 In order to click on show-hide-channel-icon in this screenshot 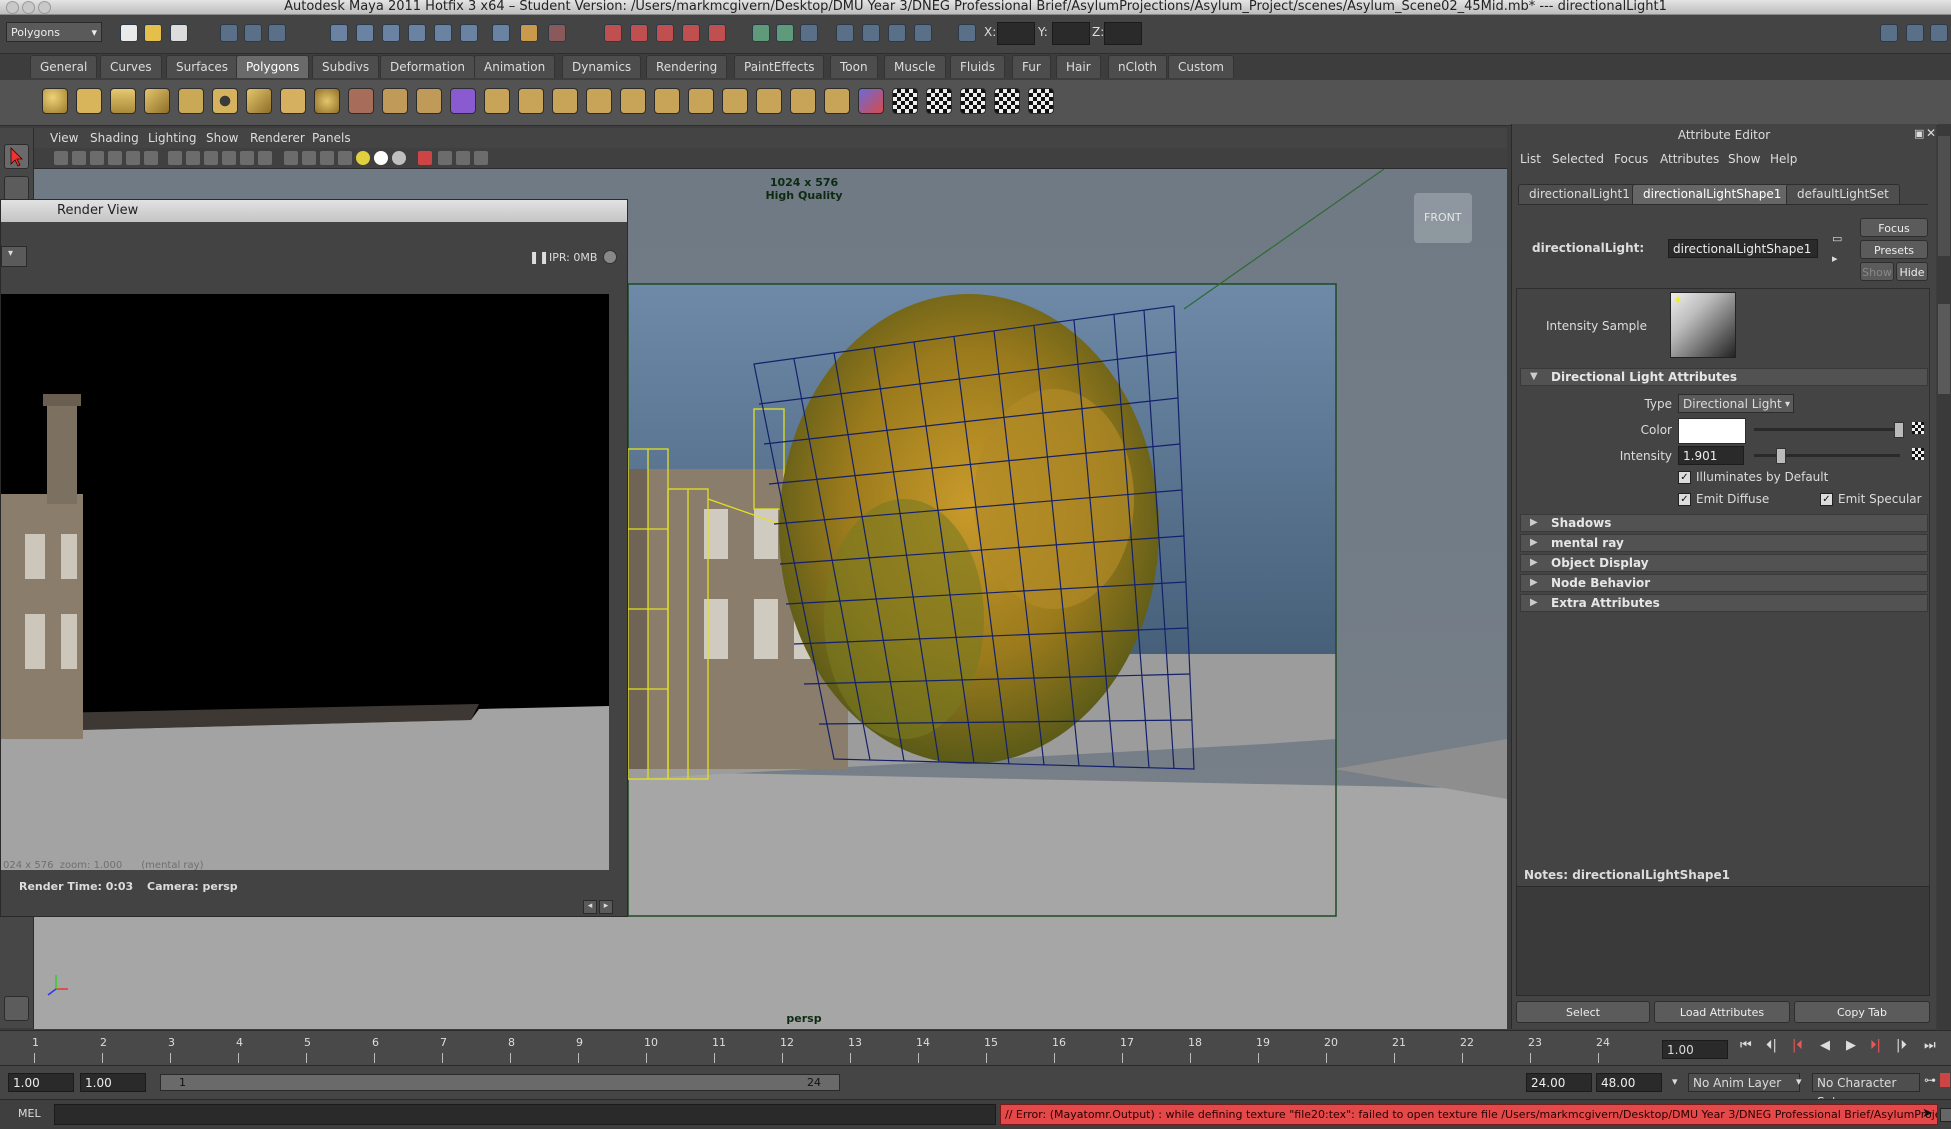, I will do `click(897, 33)`.